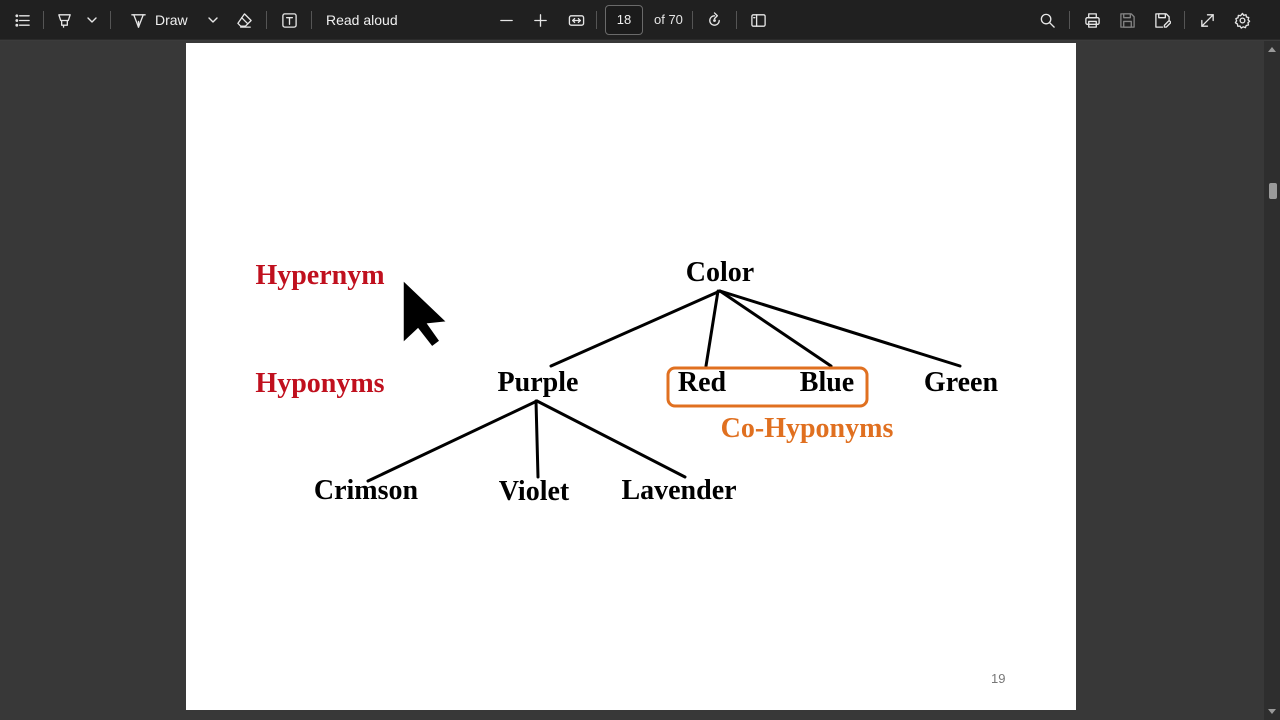  I want to click on plus-icon, so click(540, 20).